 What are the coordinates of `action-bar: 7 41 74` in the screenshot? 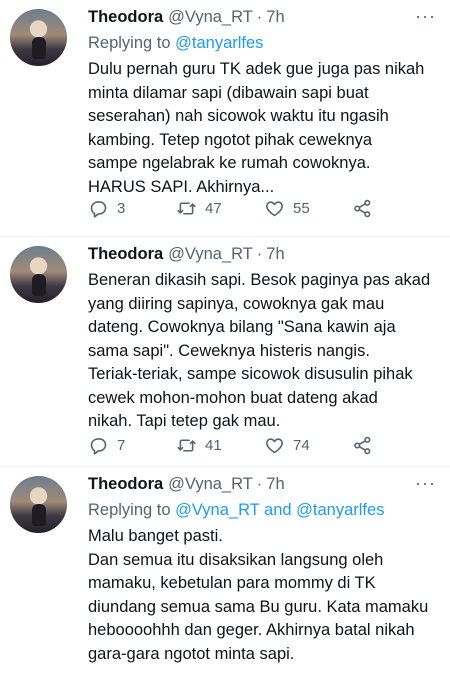 It's located at (263, 445).